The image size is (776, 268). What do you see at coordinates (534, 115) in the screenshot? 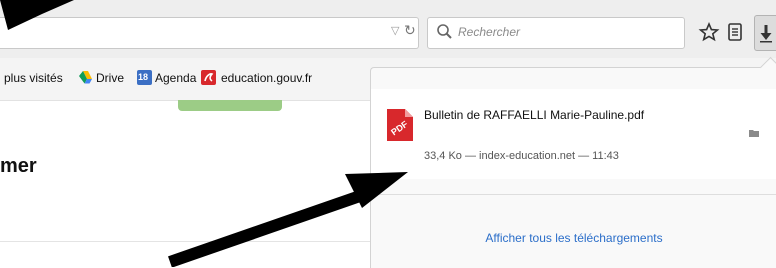
I see `download-filename: Bulletin de RAFFAELLI Marie-Pauline.pdf` at bounding box center [534, 115].